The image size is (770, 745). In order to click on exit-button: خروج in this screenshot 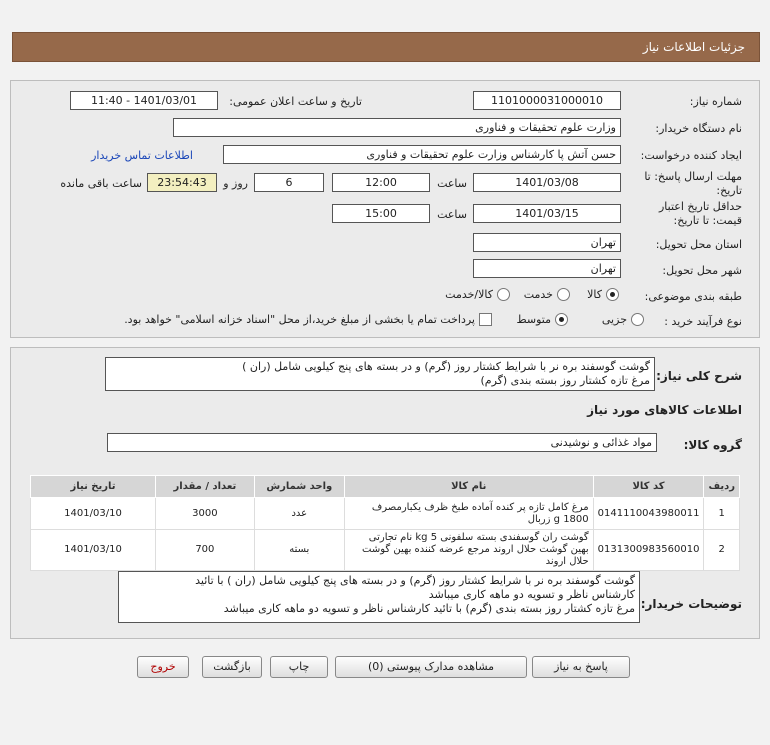, I will do `click(163, 667)`.